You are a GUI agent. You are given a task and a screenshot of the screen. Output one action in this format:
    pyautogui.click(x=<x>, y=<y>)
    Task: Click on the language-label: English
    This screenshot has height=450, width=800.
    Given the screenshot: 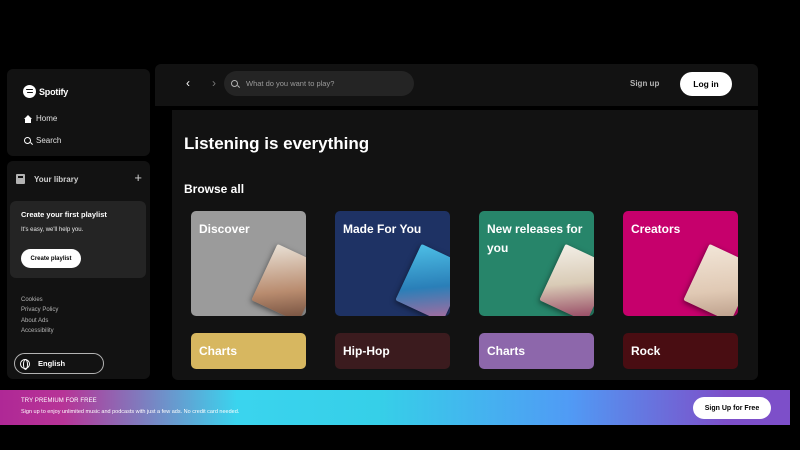 What is the action you would take?
    pyautogui.click(x=52, y=363)
    